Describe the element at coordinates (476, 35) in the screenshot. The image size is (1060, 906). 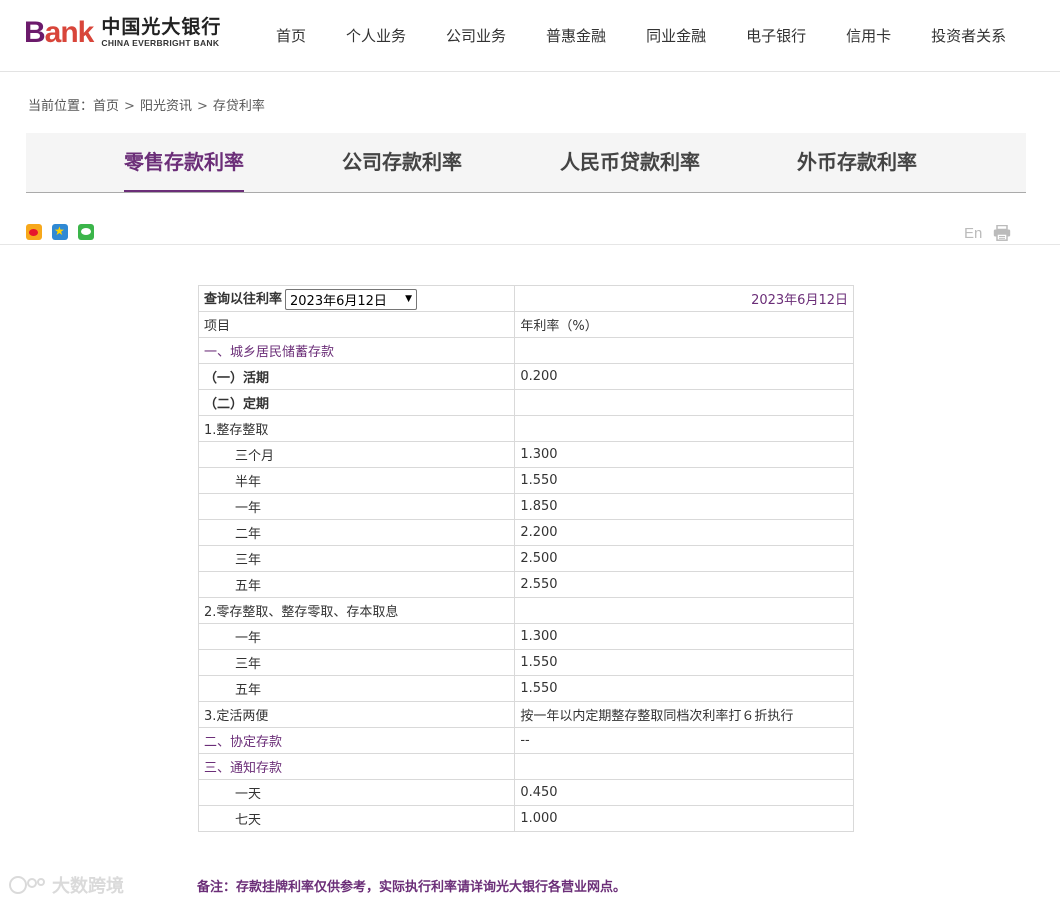
I see `nav-item-corporate: 公司业务` at that location.